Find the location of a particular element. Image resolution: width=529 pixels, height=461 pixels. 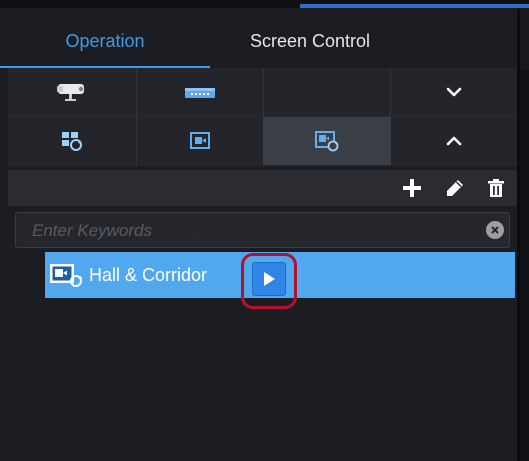

video-window-filter-button is located at coordinates (200, 141).